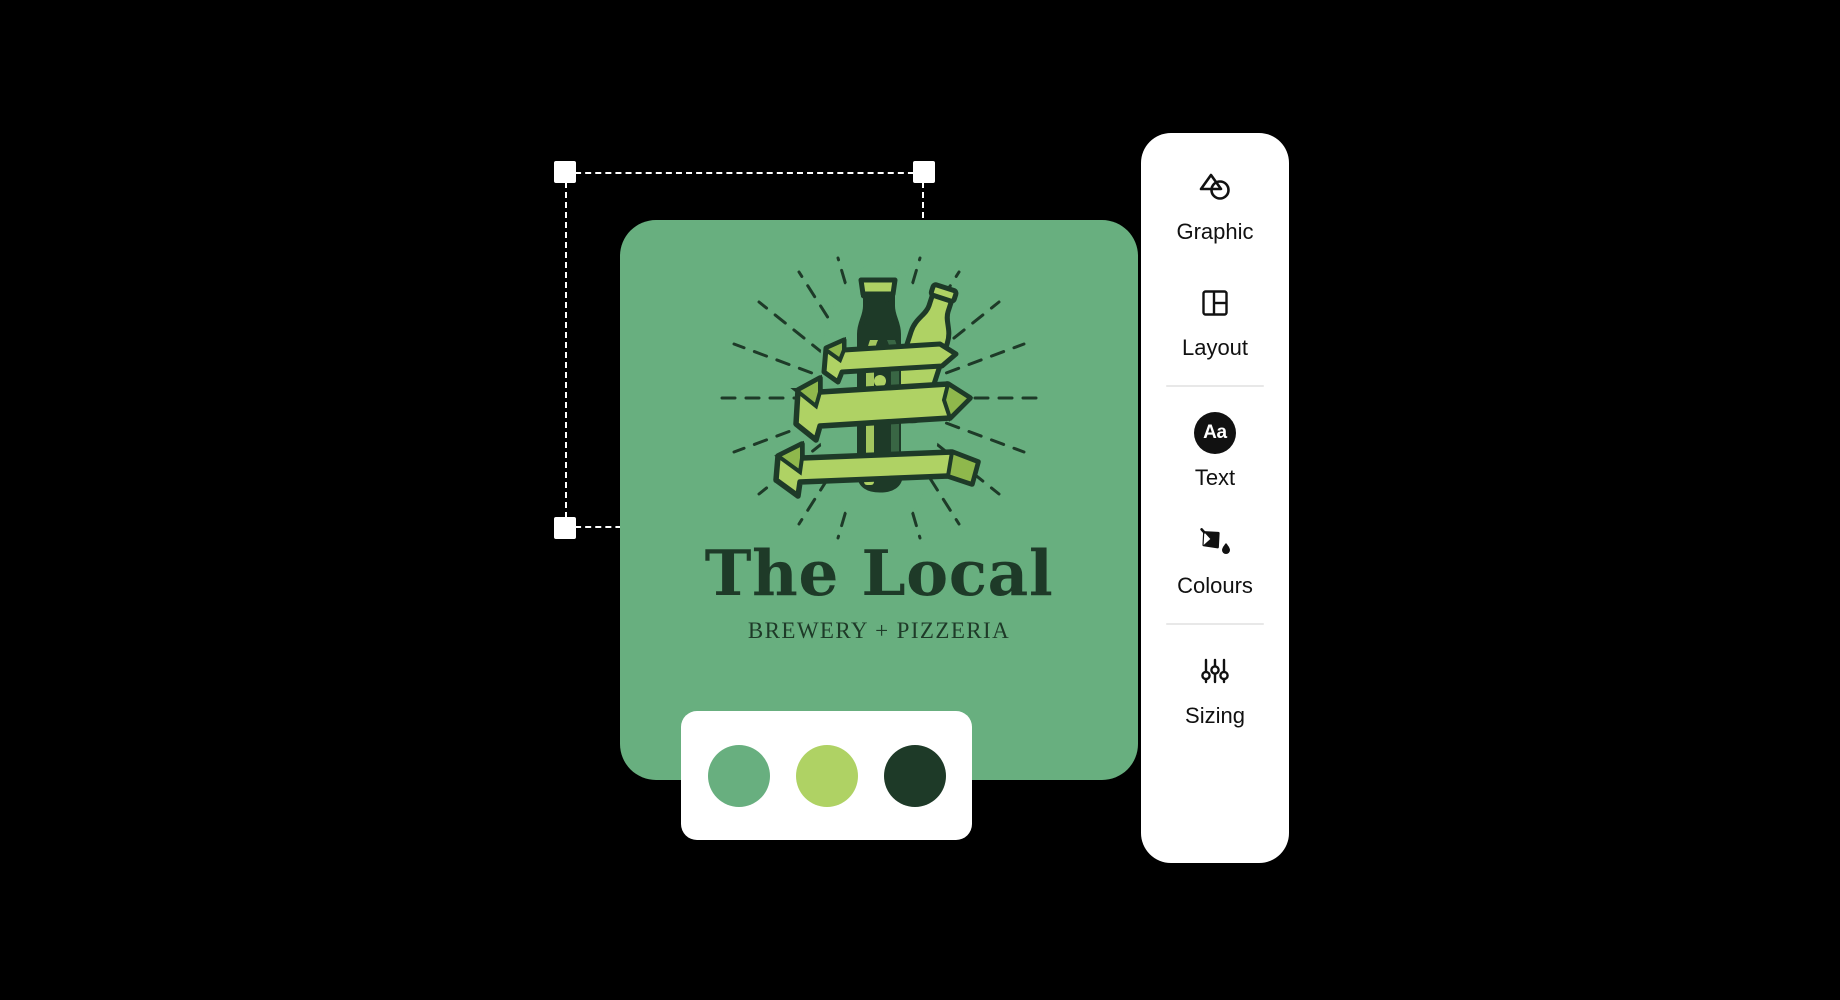  I want to click on tool-label-sizing: Sizing, so click(1215, 715).